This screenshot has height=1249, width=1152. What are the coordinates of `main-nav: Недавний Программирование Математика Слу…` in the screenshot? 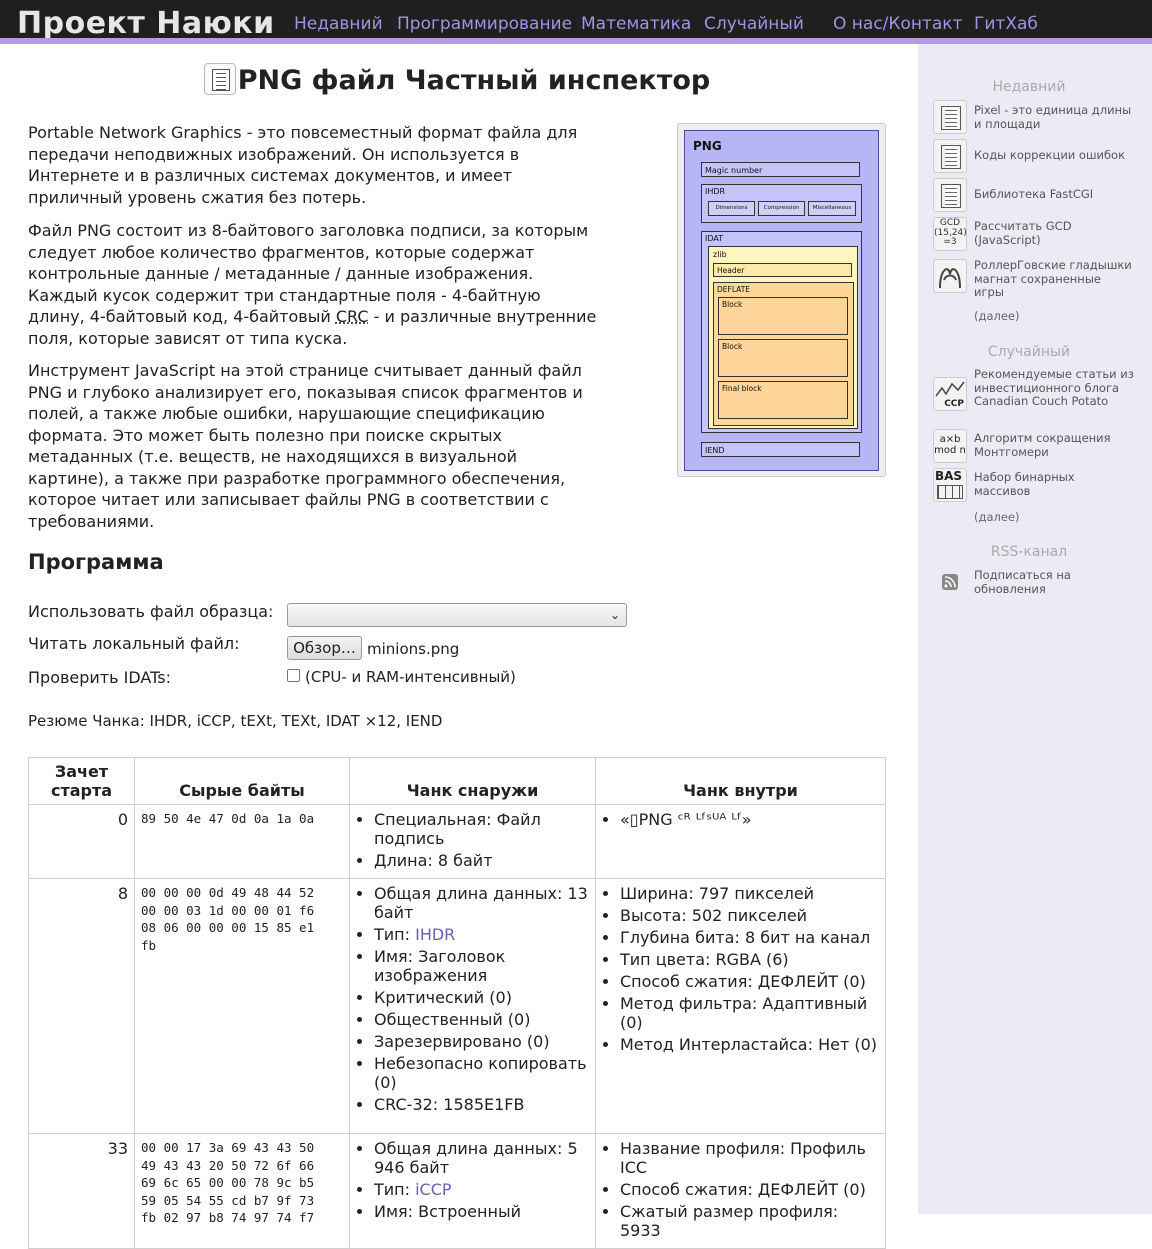 It's located at (723, 25).